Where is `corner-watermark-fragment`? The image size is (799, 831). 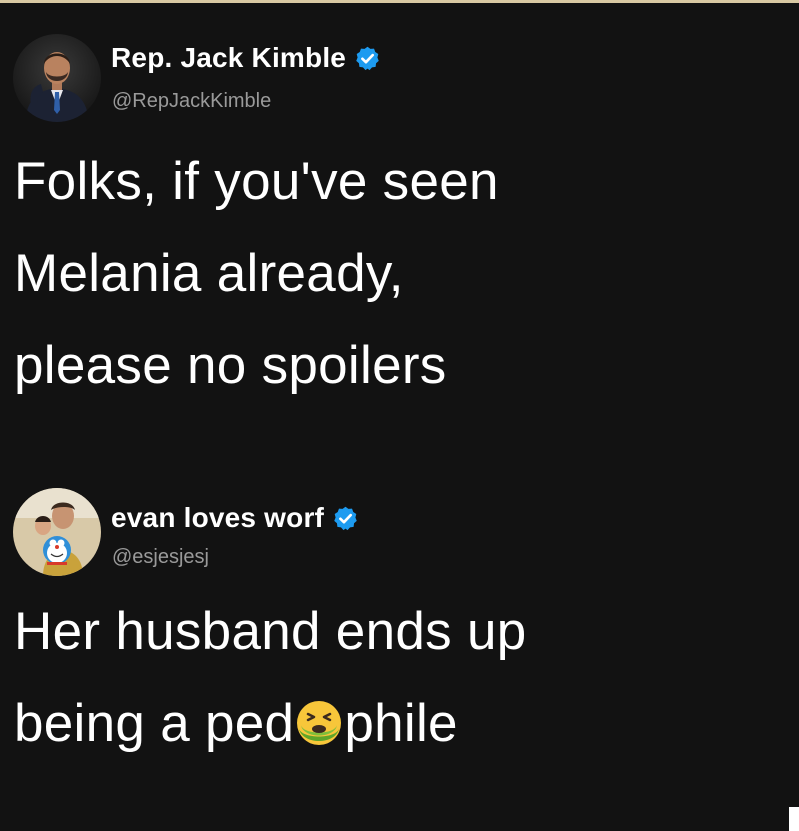
corner-watermark-fragment is located at coordinates (794, 819).